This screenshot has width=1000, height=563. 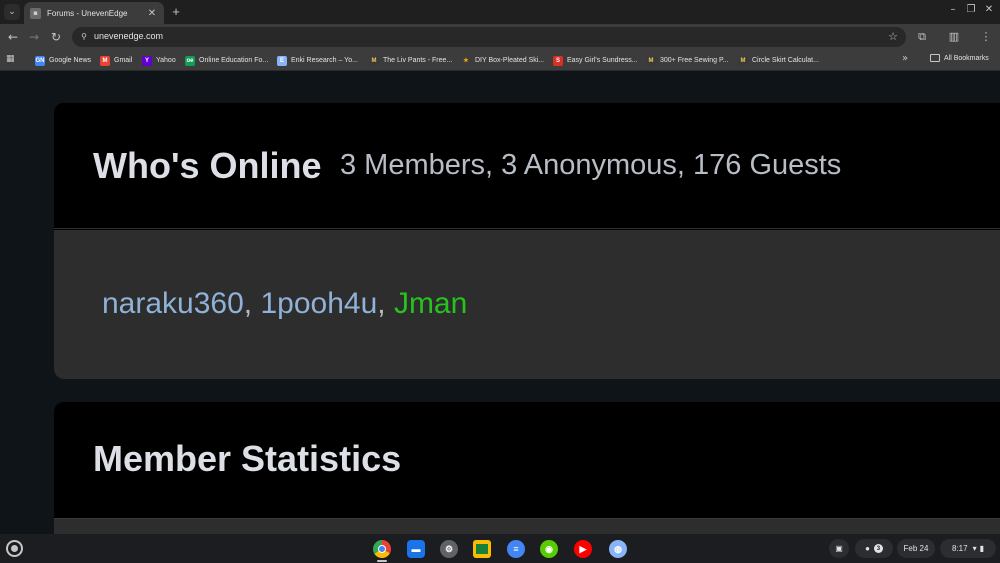 What do you see at coordinates (152, 13) in the screenshot?
I see `close-tab-icon: ✕` at bounding box center [152, 13].